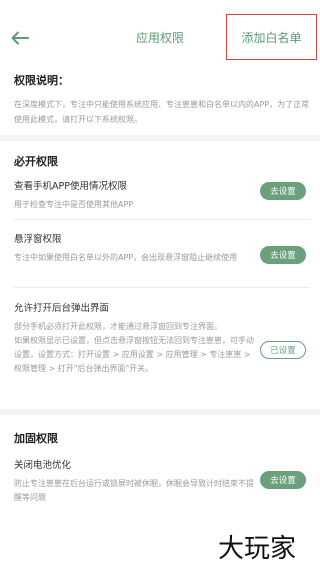 The image size is (320, 568). Describe the element at coordinates (118, 326) in the screenshot. I see `perm-desc-line: 部分手机必须打开此权限，才能通过悬浮窗回到专注界面。` at that location.